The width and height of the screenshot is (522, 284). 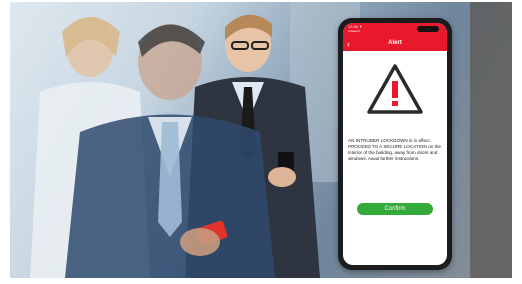 I want to click on confirm-button: Confirm, so click(x=395, y=209).